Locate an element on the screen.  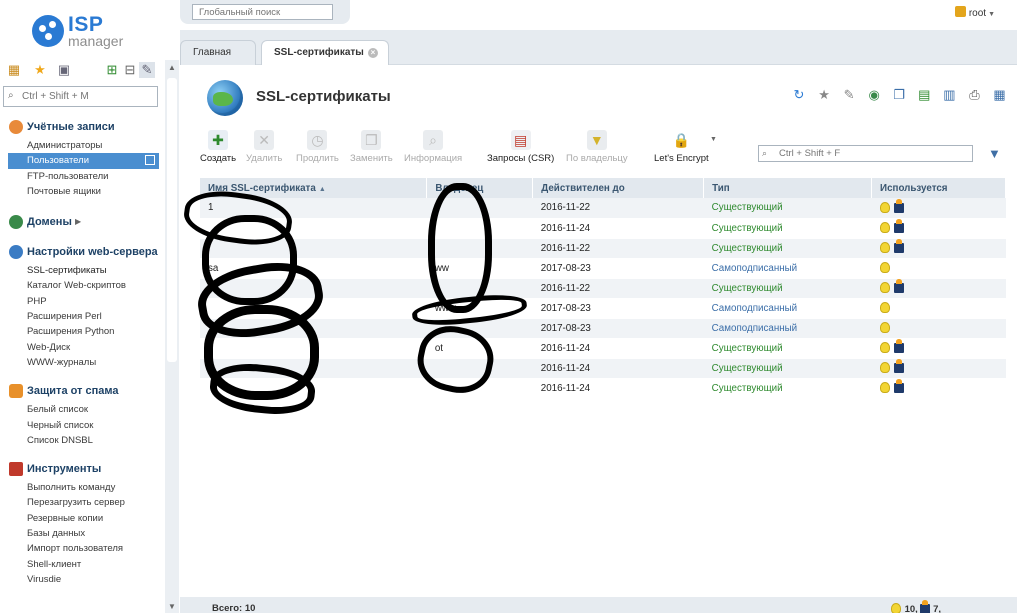
table-search: ⌕ is located at coordinates (865, 153).